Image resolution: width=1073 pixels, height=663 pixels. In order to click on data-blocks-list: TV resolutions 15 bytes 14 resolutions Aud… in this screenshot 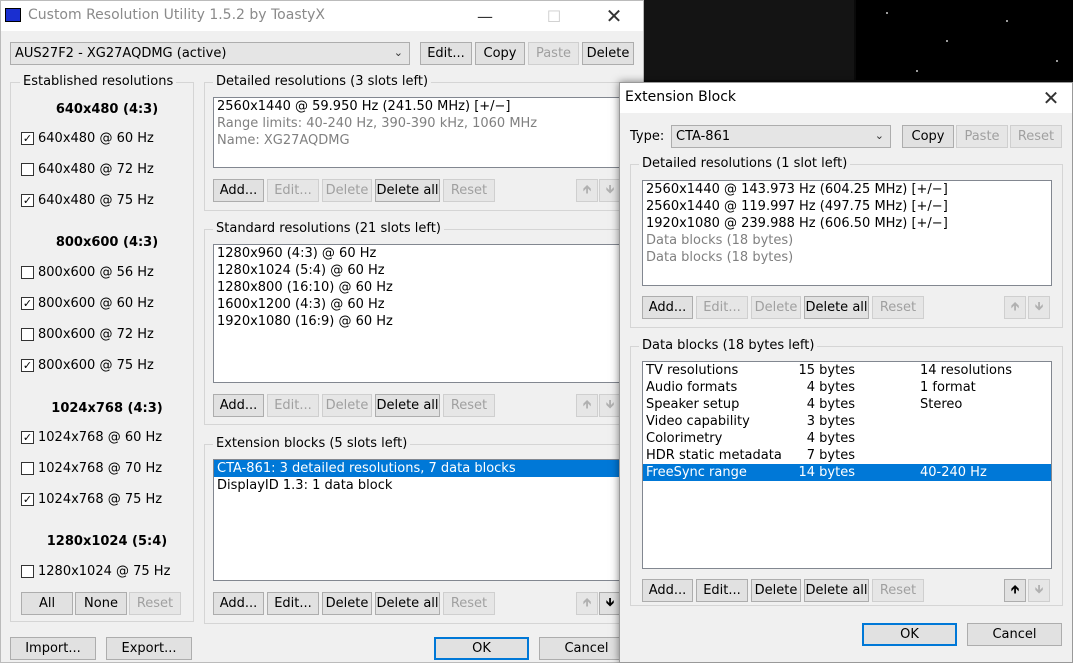, I will do `click(847, 465)`.